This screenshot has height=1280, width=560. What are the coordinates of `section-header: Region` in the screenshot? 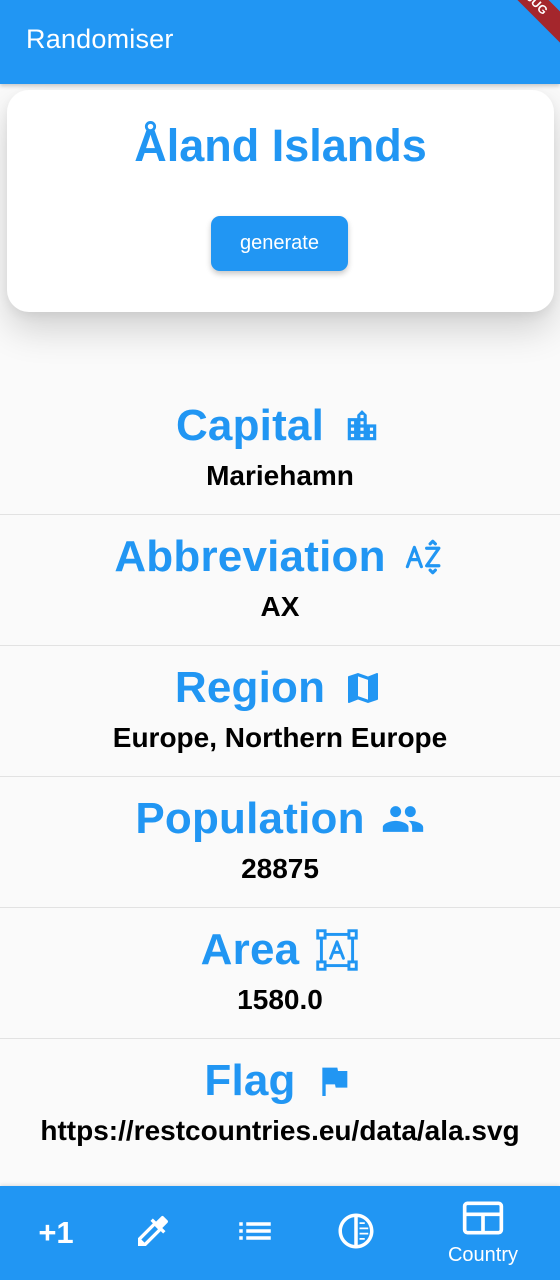 It's located at (280, 688).